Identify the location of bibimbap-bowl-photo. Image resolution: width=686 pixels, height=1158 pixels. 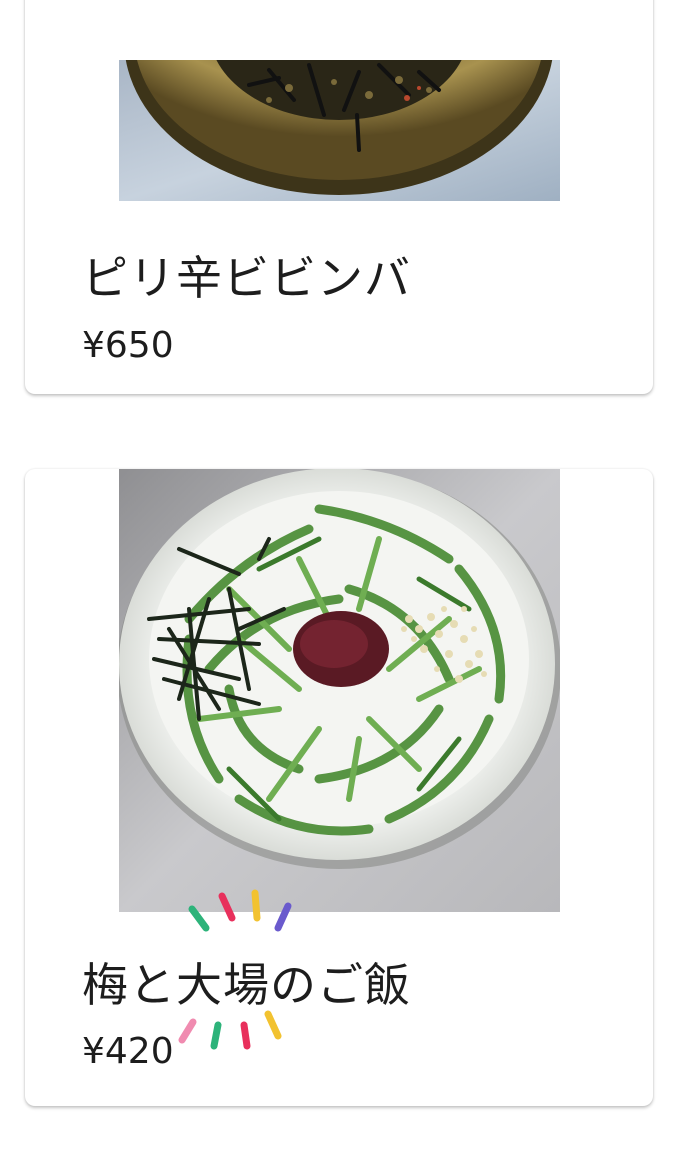
(339, 130).